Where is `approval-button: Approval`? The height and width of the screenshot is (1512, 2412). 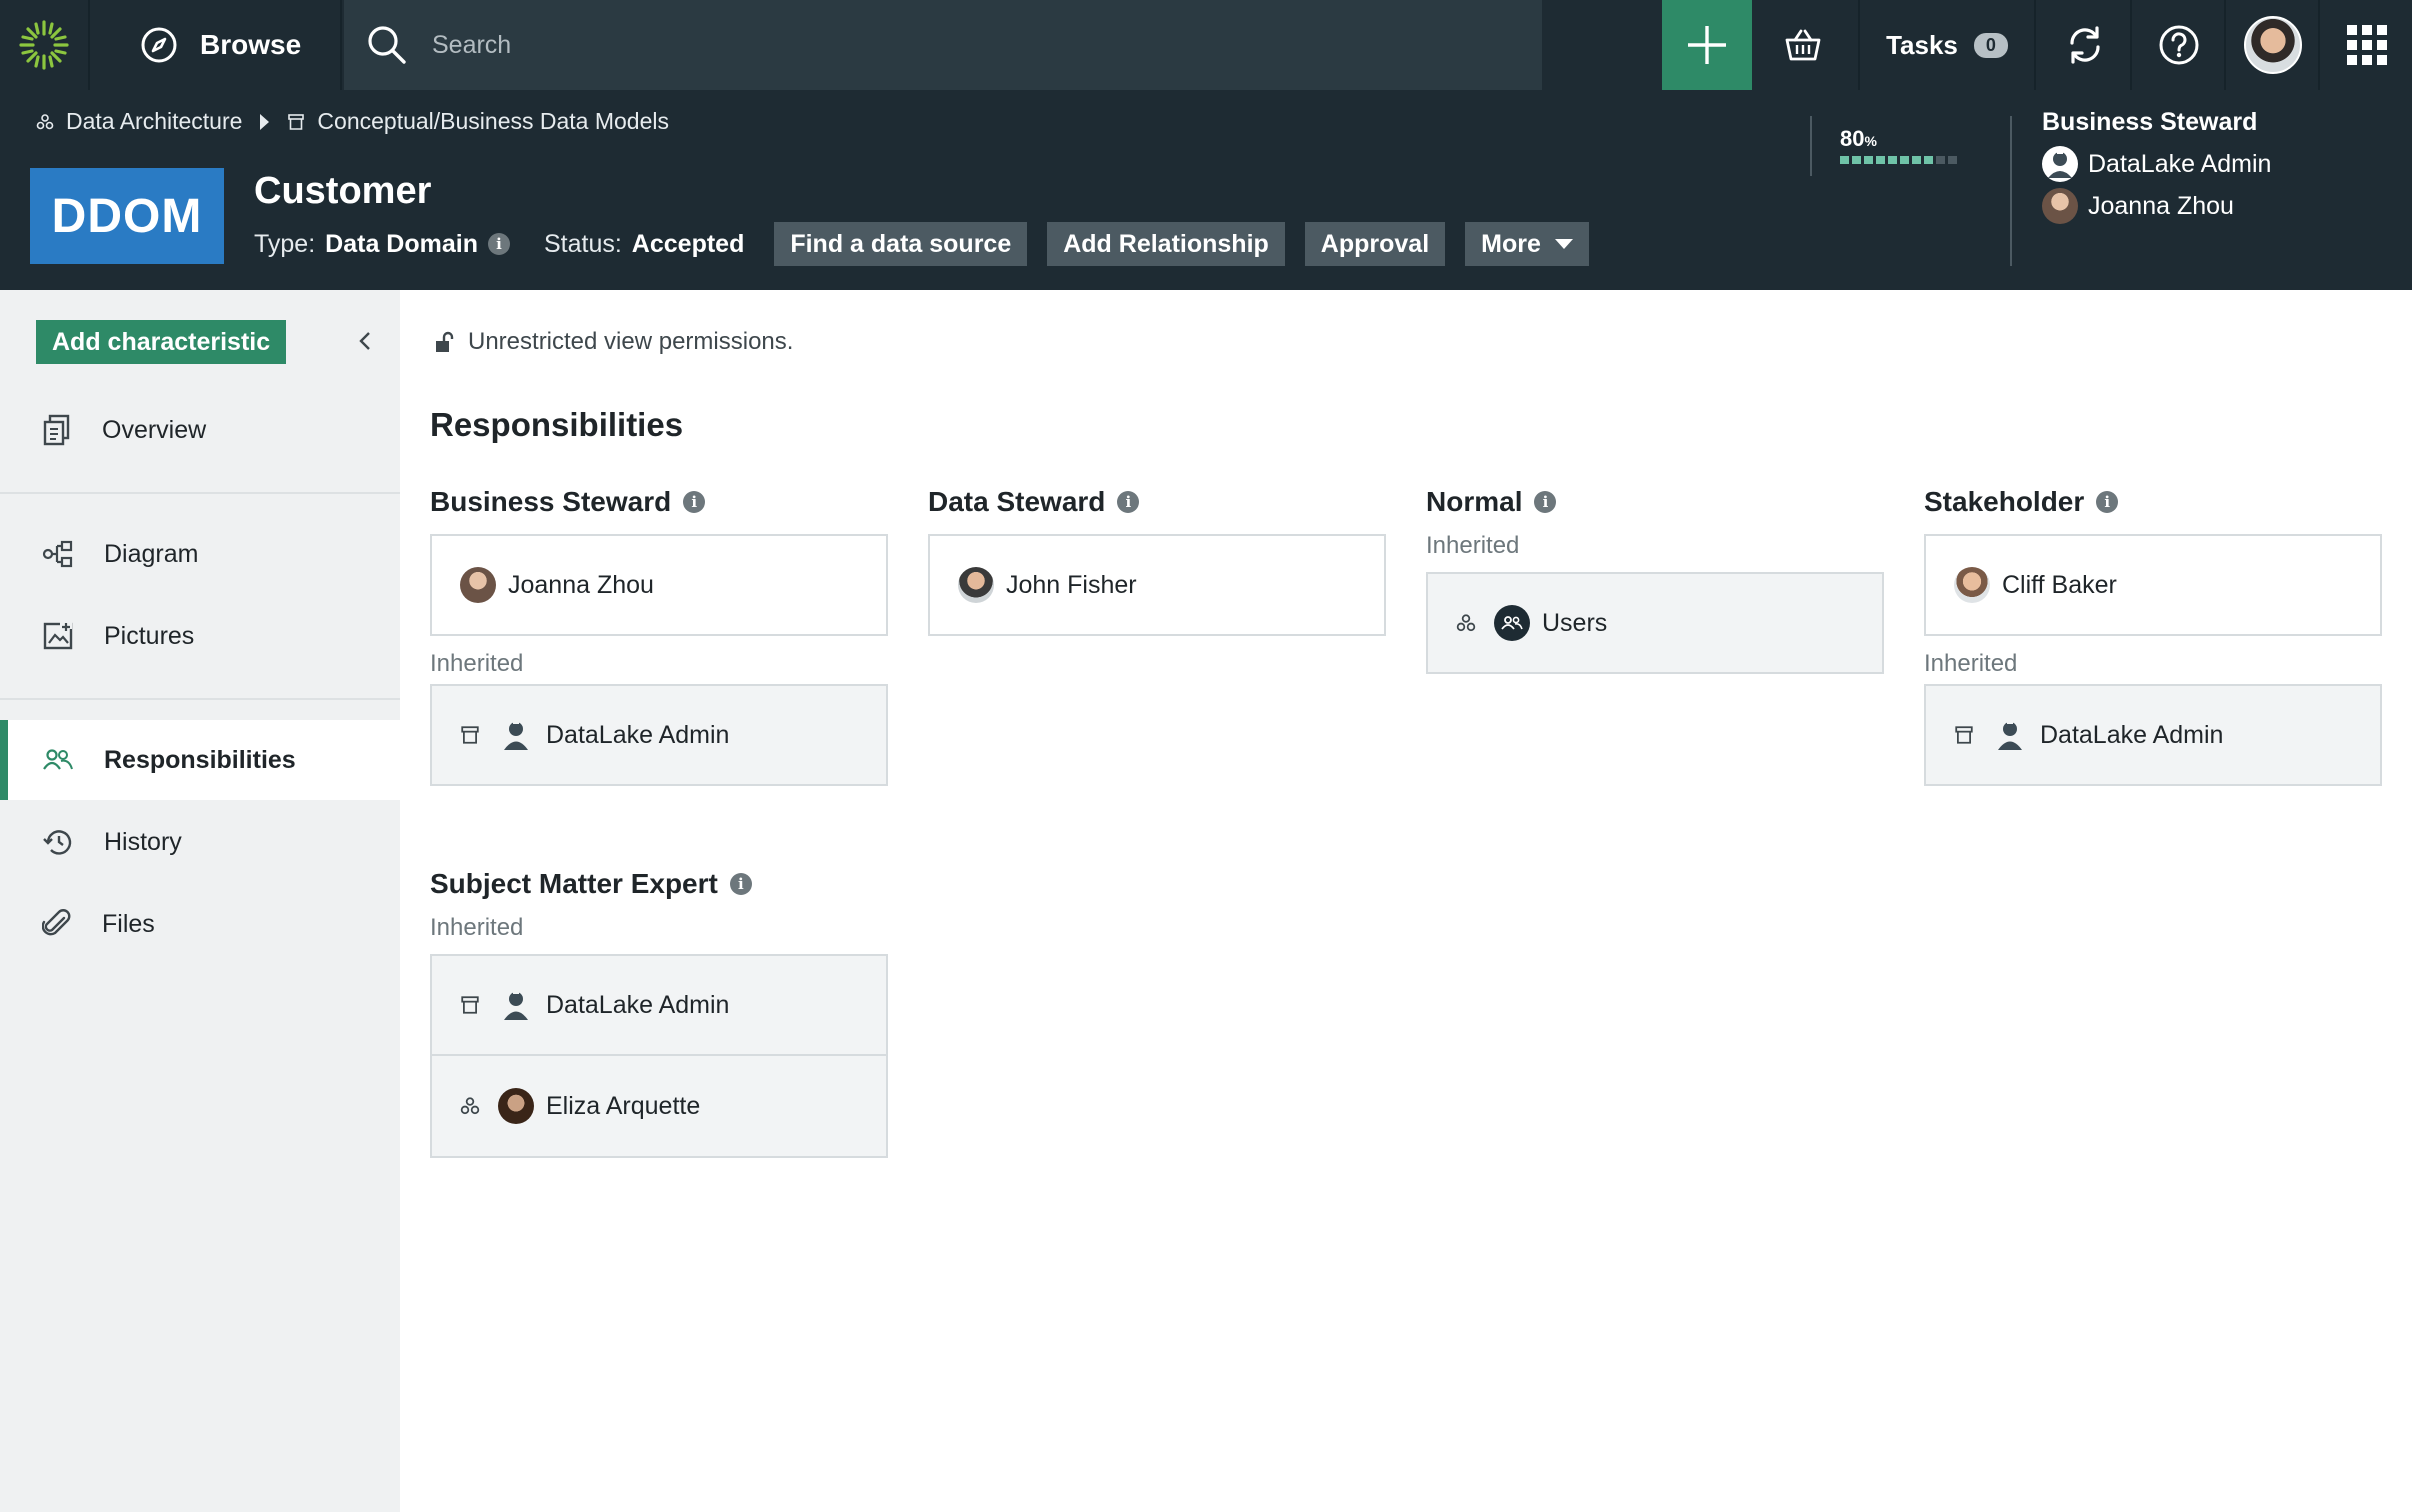
approval-button: Approval is located at coordinates (1375, 244).